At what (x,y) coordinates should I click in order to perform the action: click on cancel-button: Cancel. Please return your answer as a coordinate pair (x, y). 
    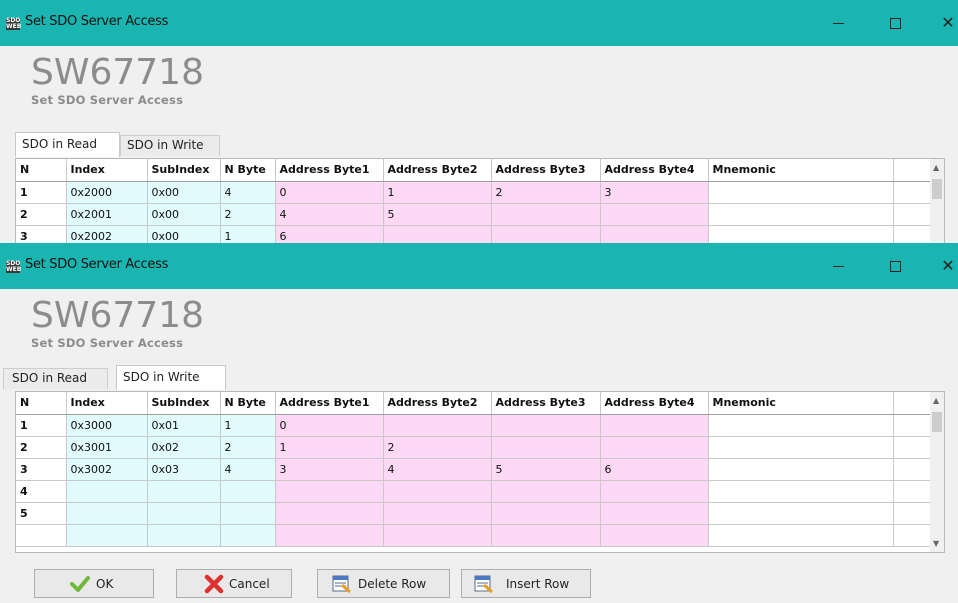
    Looking at the image, I should click on (234, 583).